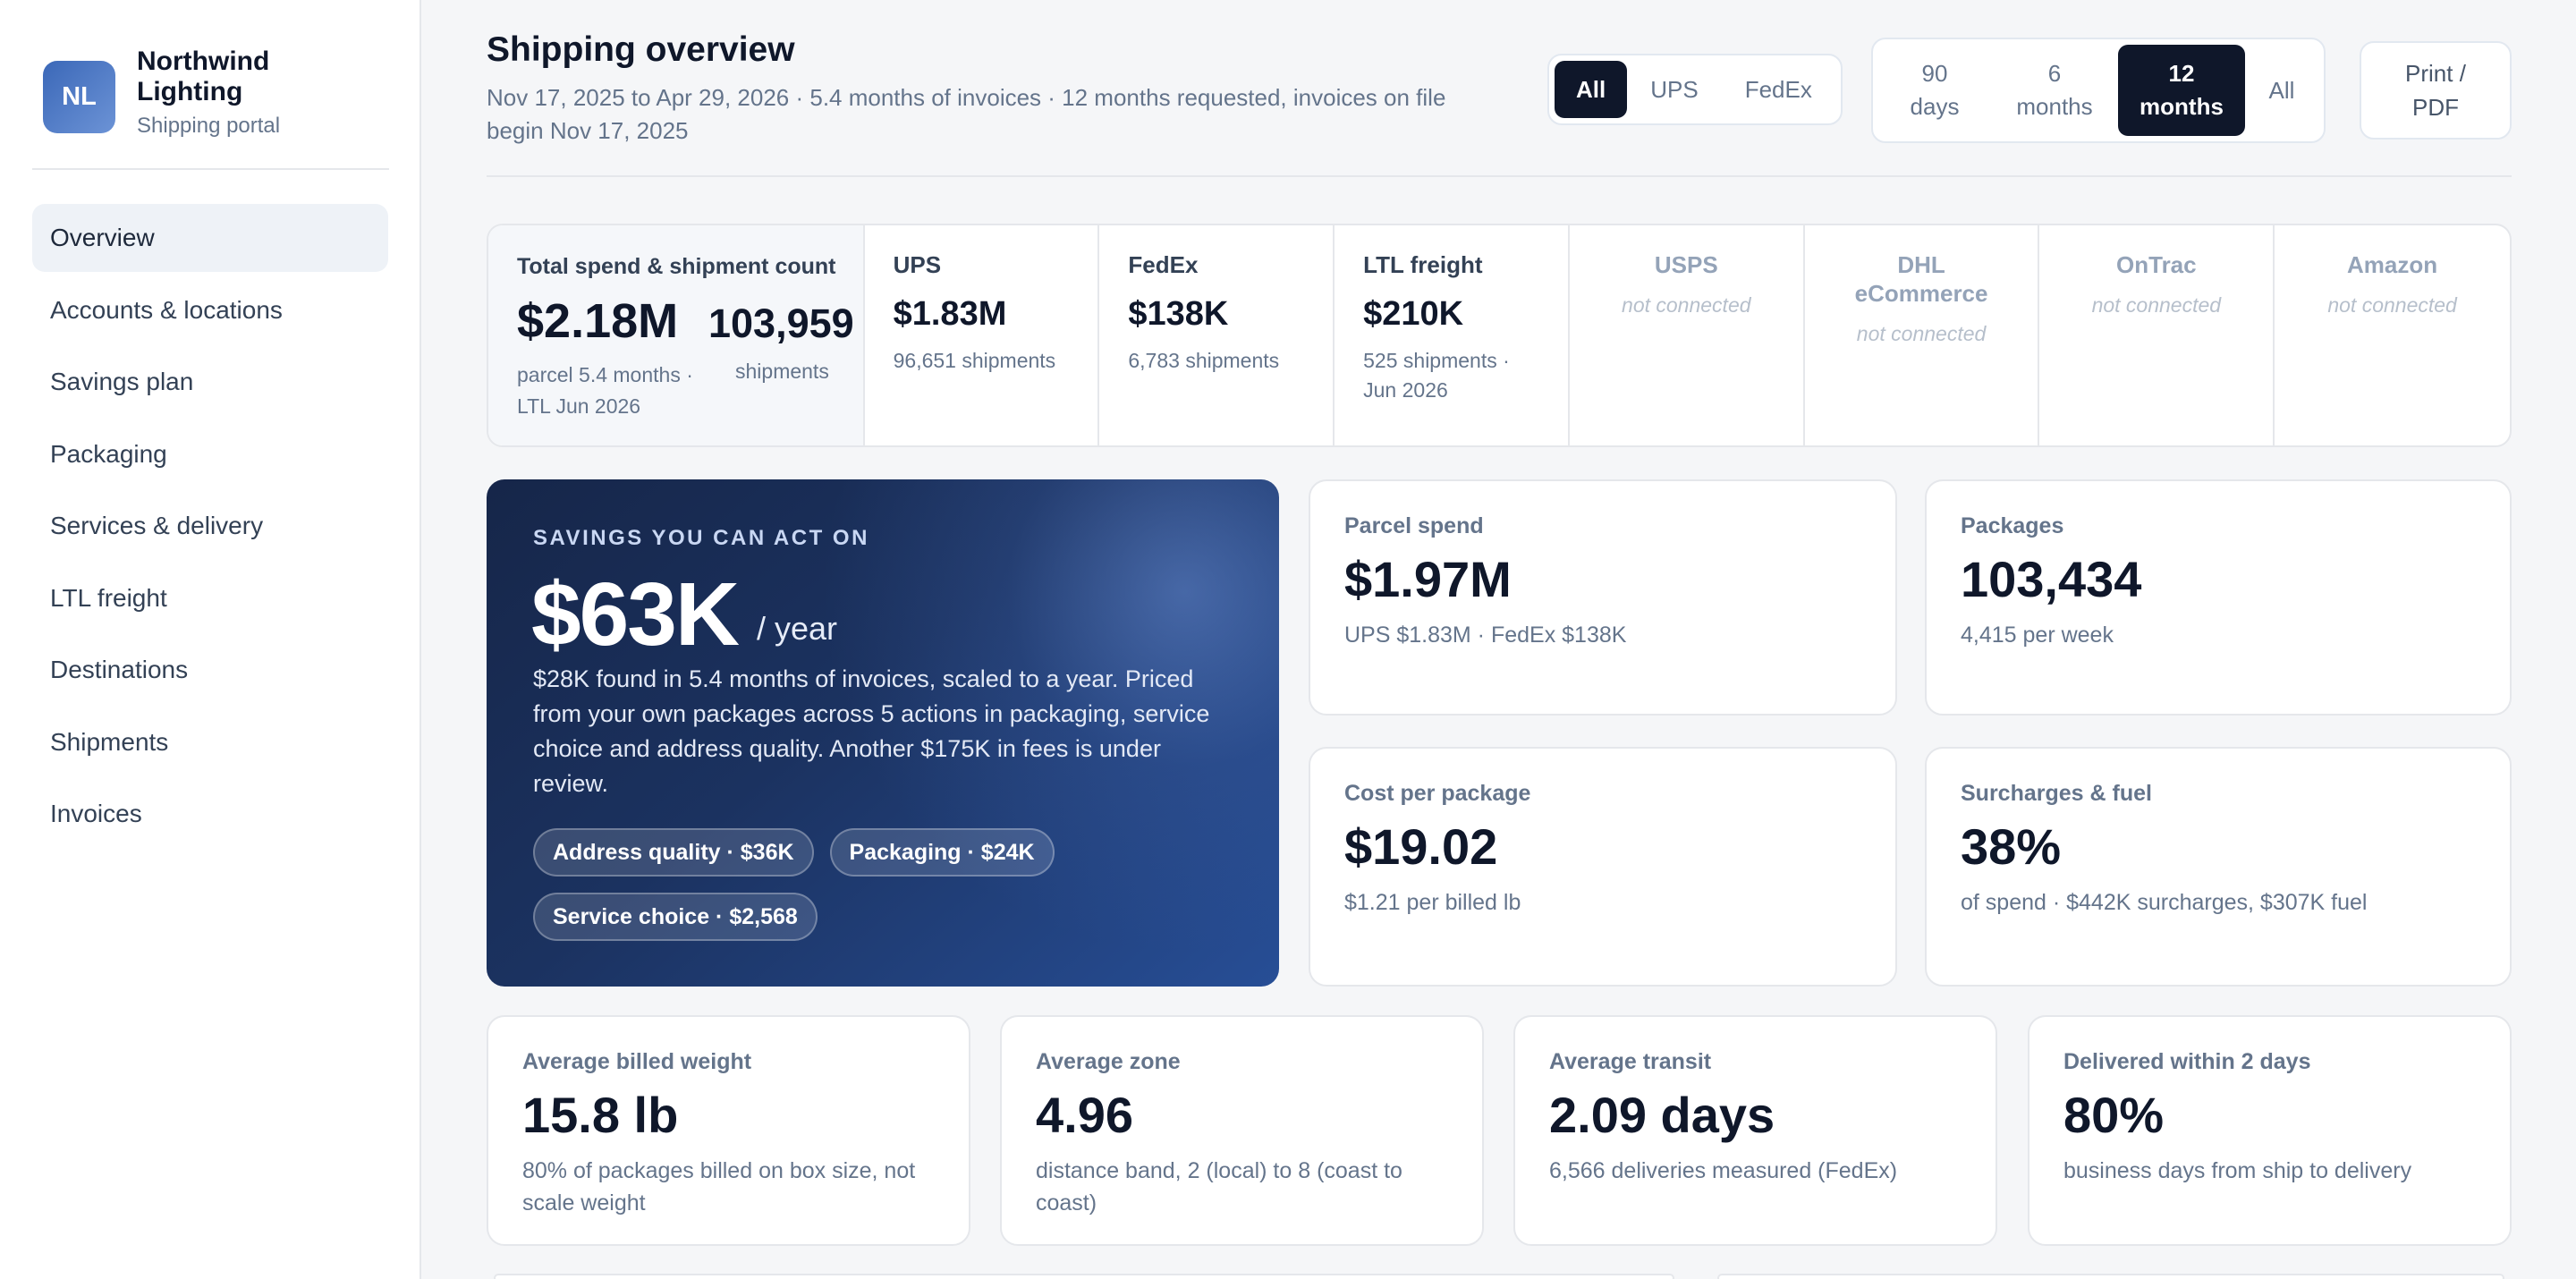 The image size is (2576, 1279). Describe the element at coordinates (210, 382) in the screenshot. I see `sidebar-item-savings-plan: Savings plan` at that location.